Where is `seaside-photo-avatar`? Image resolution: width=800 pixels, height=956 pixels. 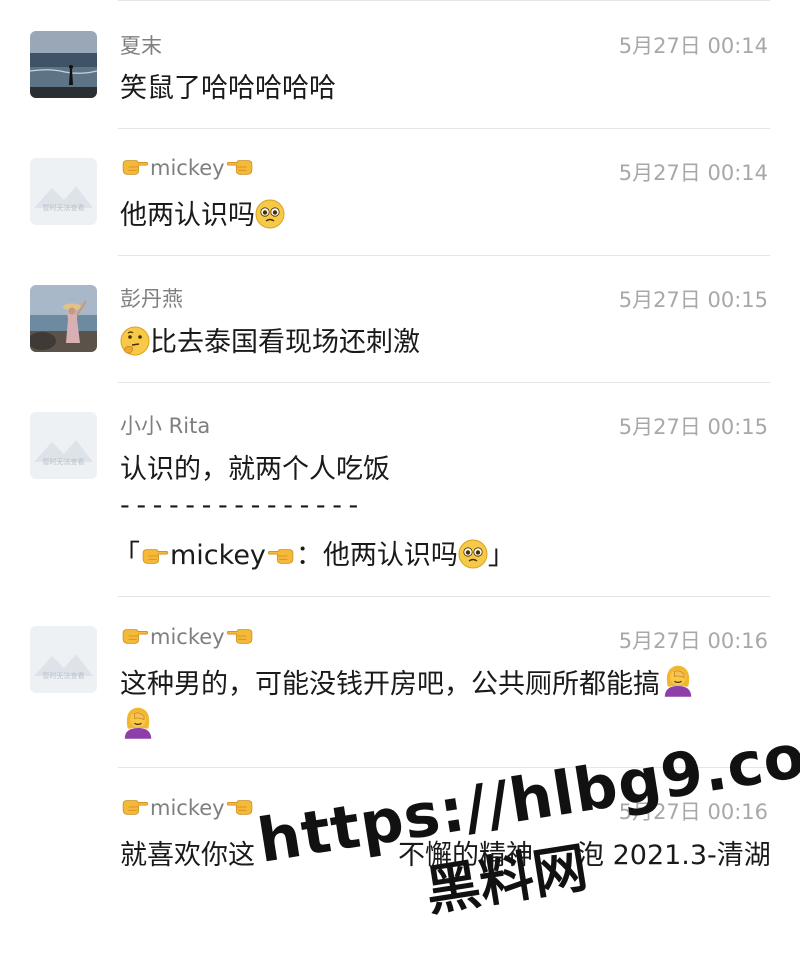 seaside-photo-avatar is located at coordinates (63, 318).